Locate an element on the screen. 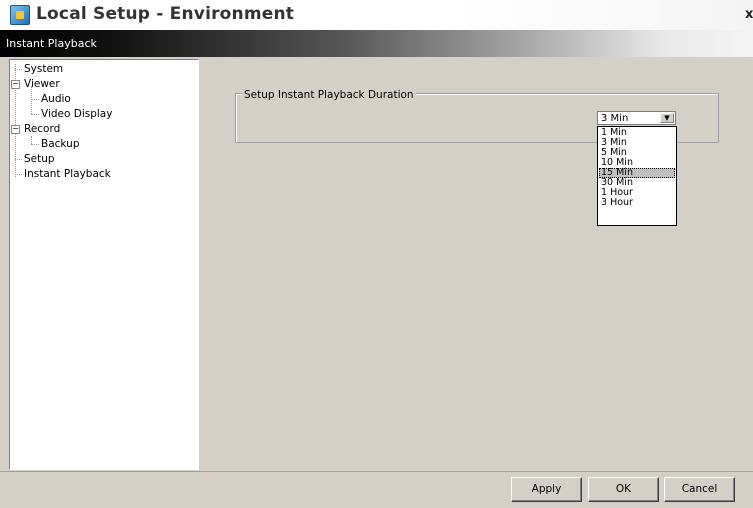 The image size is (753, 508). tree-item-record: Record is located at coordinates (42, 129).